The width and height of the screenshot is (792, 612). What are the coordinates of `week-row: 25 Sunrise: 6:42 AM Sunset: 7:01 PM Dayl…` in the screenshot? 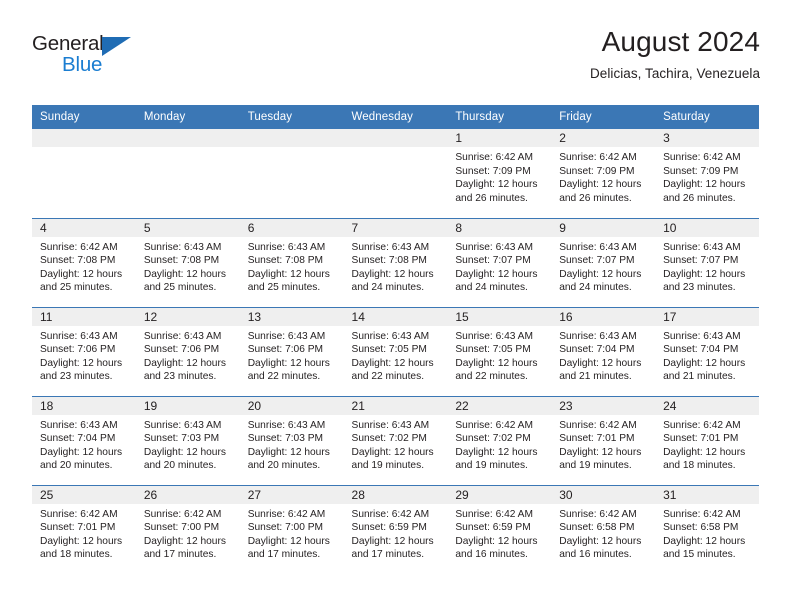 It's located at (395, 529).